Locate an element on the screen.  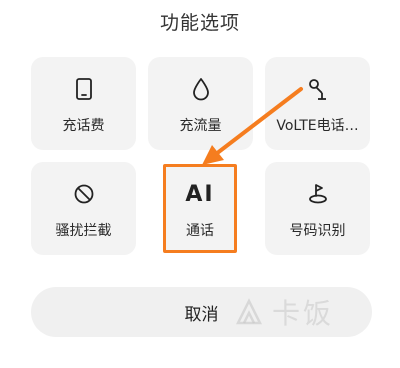
watermark: 卡饭 is located at coordinates (283, 312).